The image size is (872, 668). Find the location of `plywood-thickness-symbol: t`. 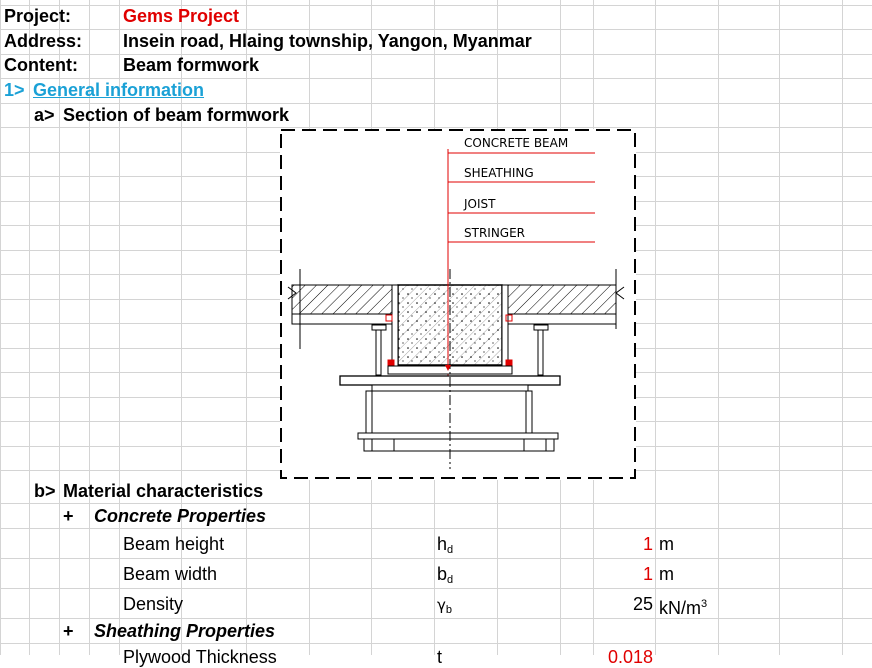

plywood-thickness-symbol: t is located at coordinates (440, 657).